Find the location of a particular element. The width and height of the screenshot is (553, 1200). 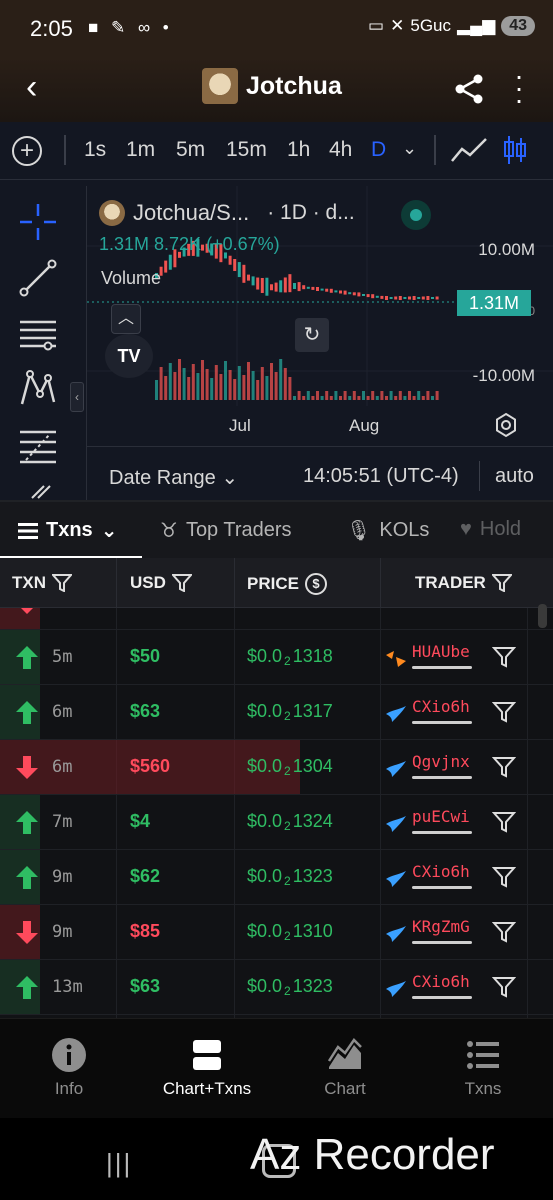

parallel-channel-icon is located at coordinates (38, 334).